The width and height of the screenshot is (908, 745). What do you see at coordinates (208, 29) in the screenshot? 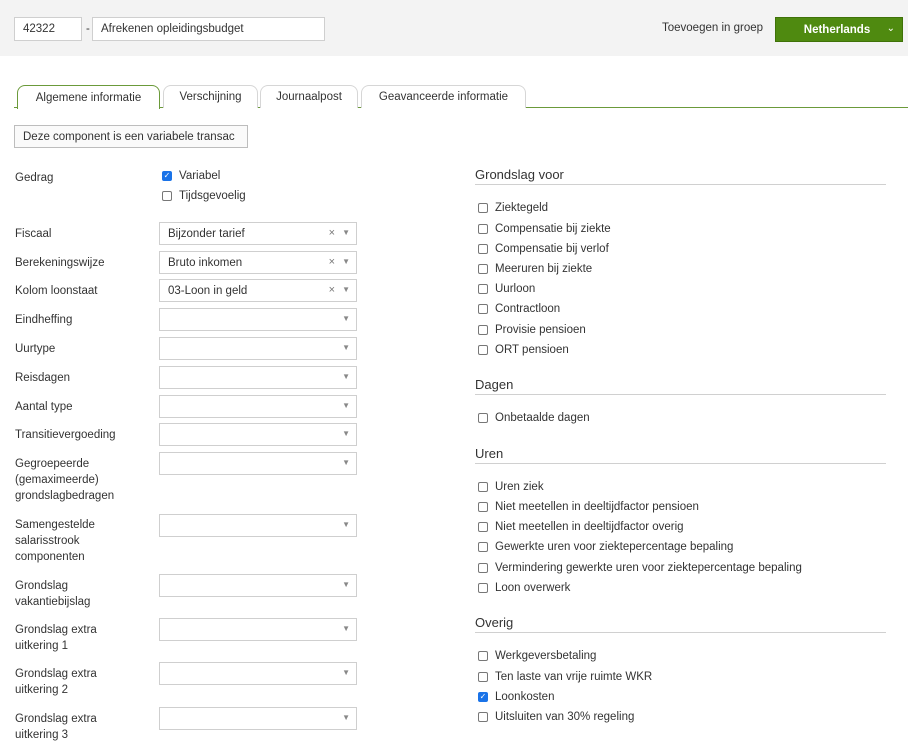
I see `component-name-input` at bounding box center [208, 29].